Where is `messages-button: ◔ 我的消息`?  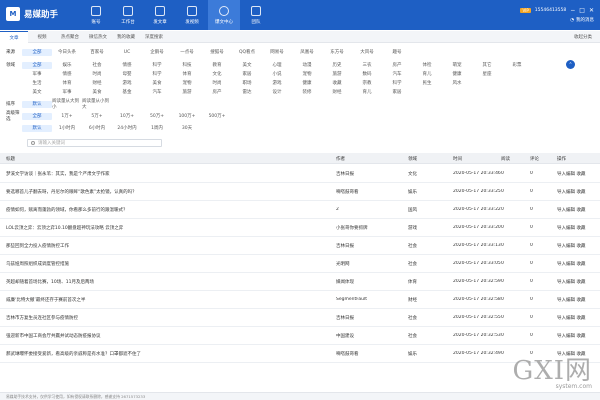 messages-button: ◔ 我的消息 is located at coordinates (582, 20).